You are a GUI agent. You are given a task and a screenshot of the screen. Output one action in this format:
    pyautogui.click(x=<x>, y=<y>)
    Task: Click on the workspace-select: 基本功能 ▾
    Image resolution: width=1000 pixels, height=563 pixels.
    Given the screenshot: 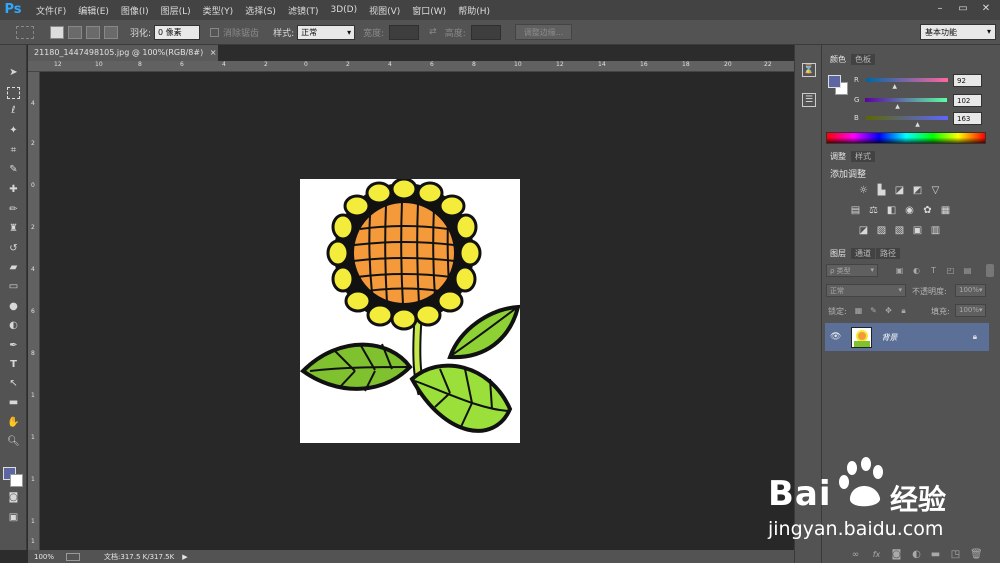 What is the action you would take?
    pyautogui.click(x=958, y=32)
    